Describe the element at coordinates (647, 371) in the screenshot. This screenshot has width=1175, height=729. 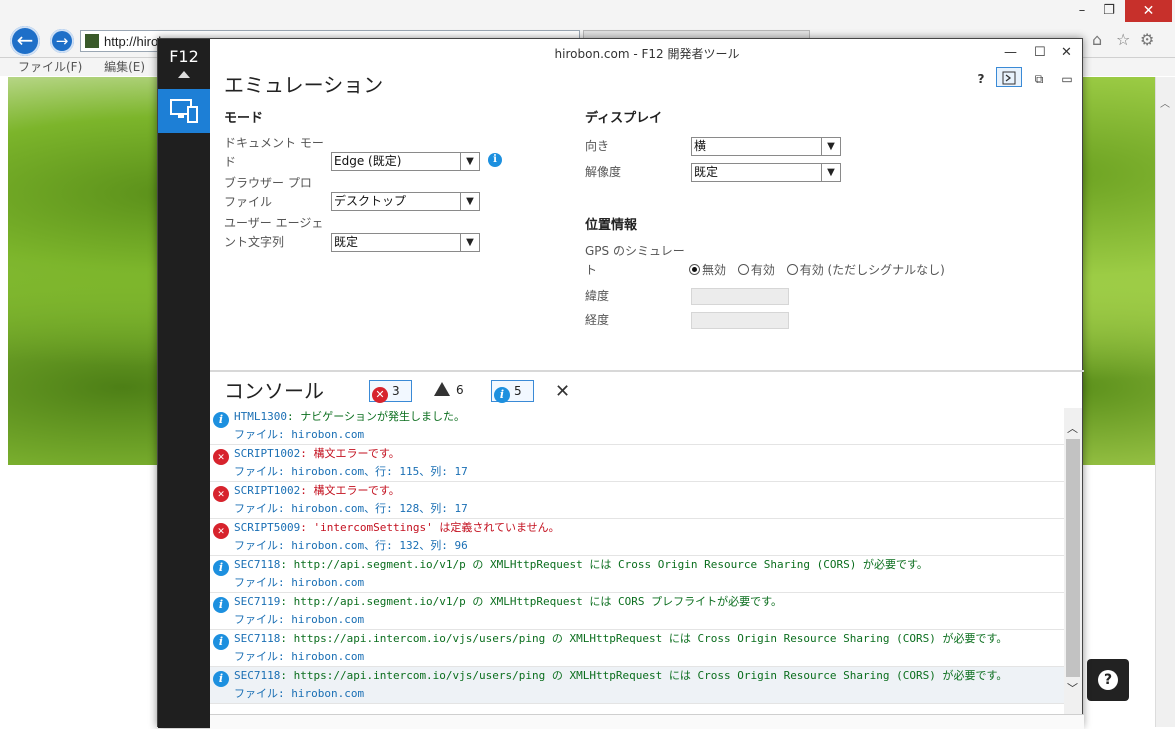
I see `console-divider` at that location.